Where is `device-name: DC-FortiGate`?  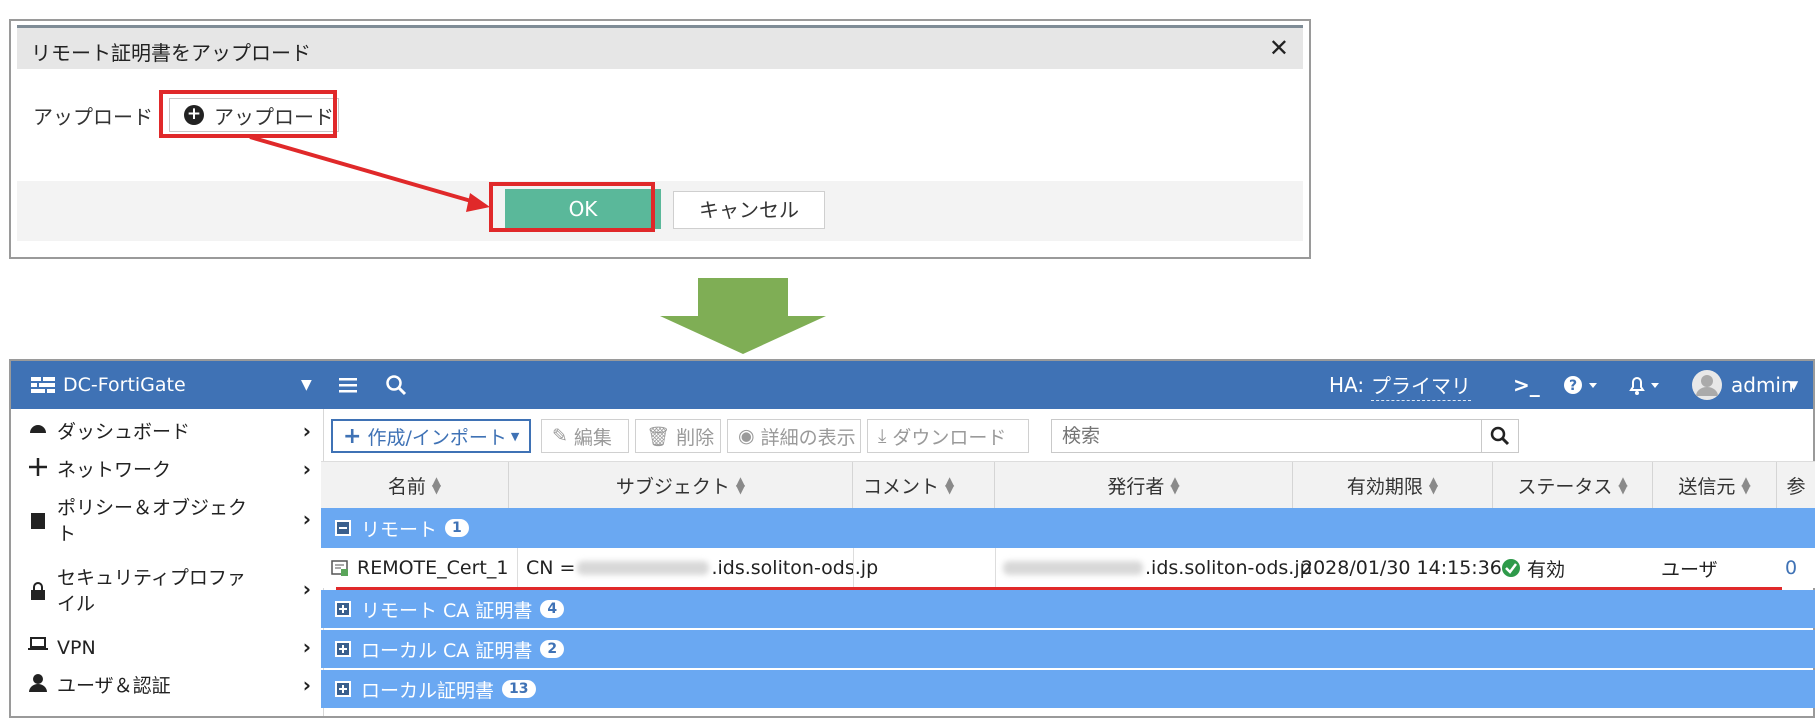 device-name: DC-FortiGate is located at coordinates (124, 385).